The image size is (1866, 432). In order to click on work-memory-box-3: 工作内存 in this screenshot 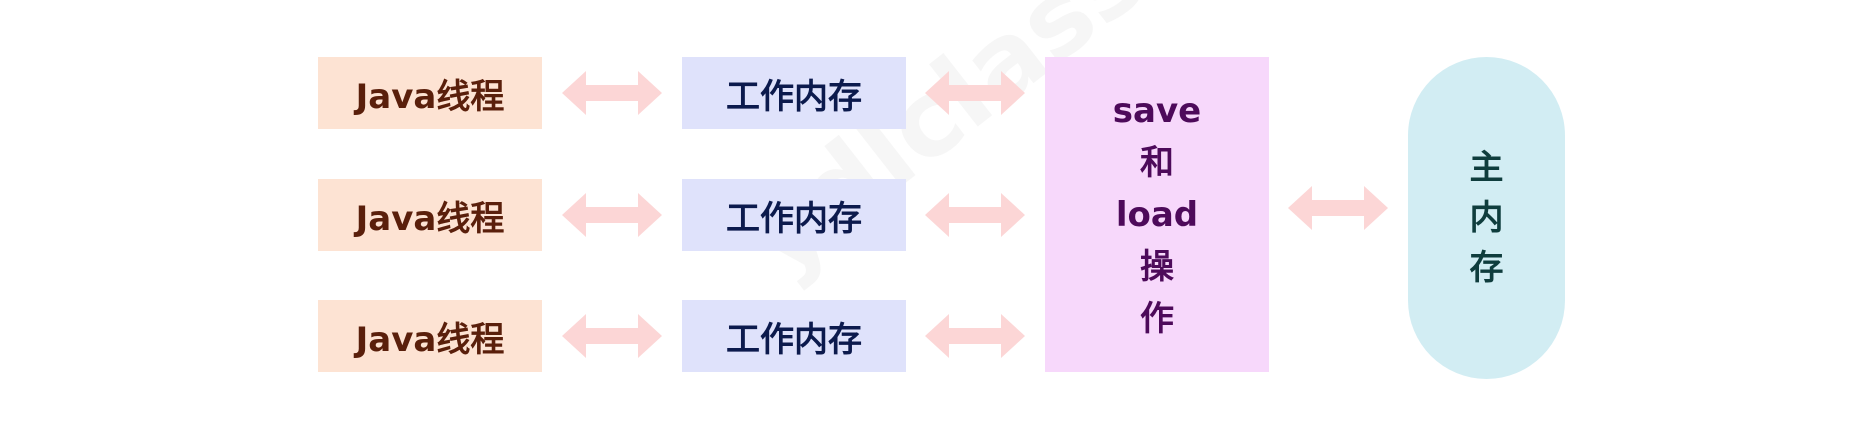, I will do `click(794, 336)`.